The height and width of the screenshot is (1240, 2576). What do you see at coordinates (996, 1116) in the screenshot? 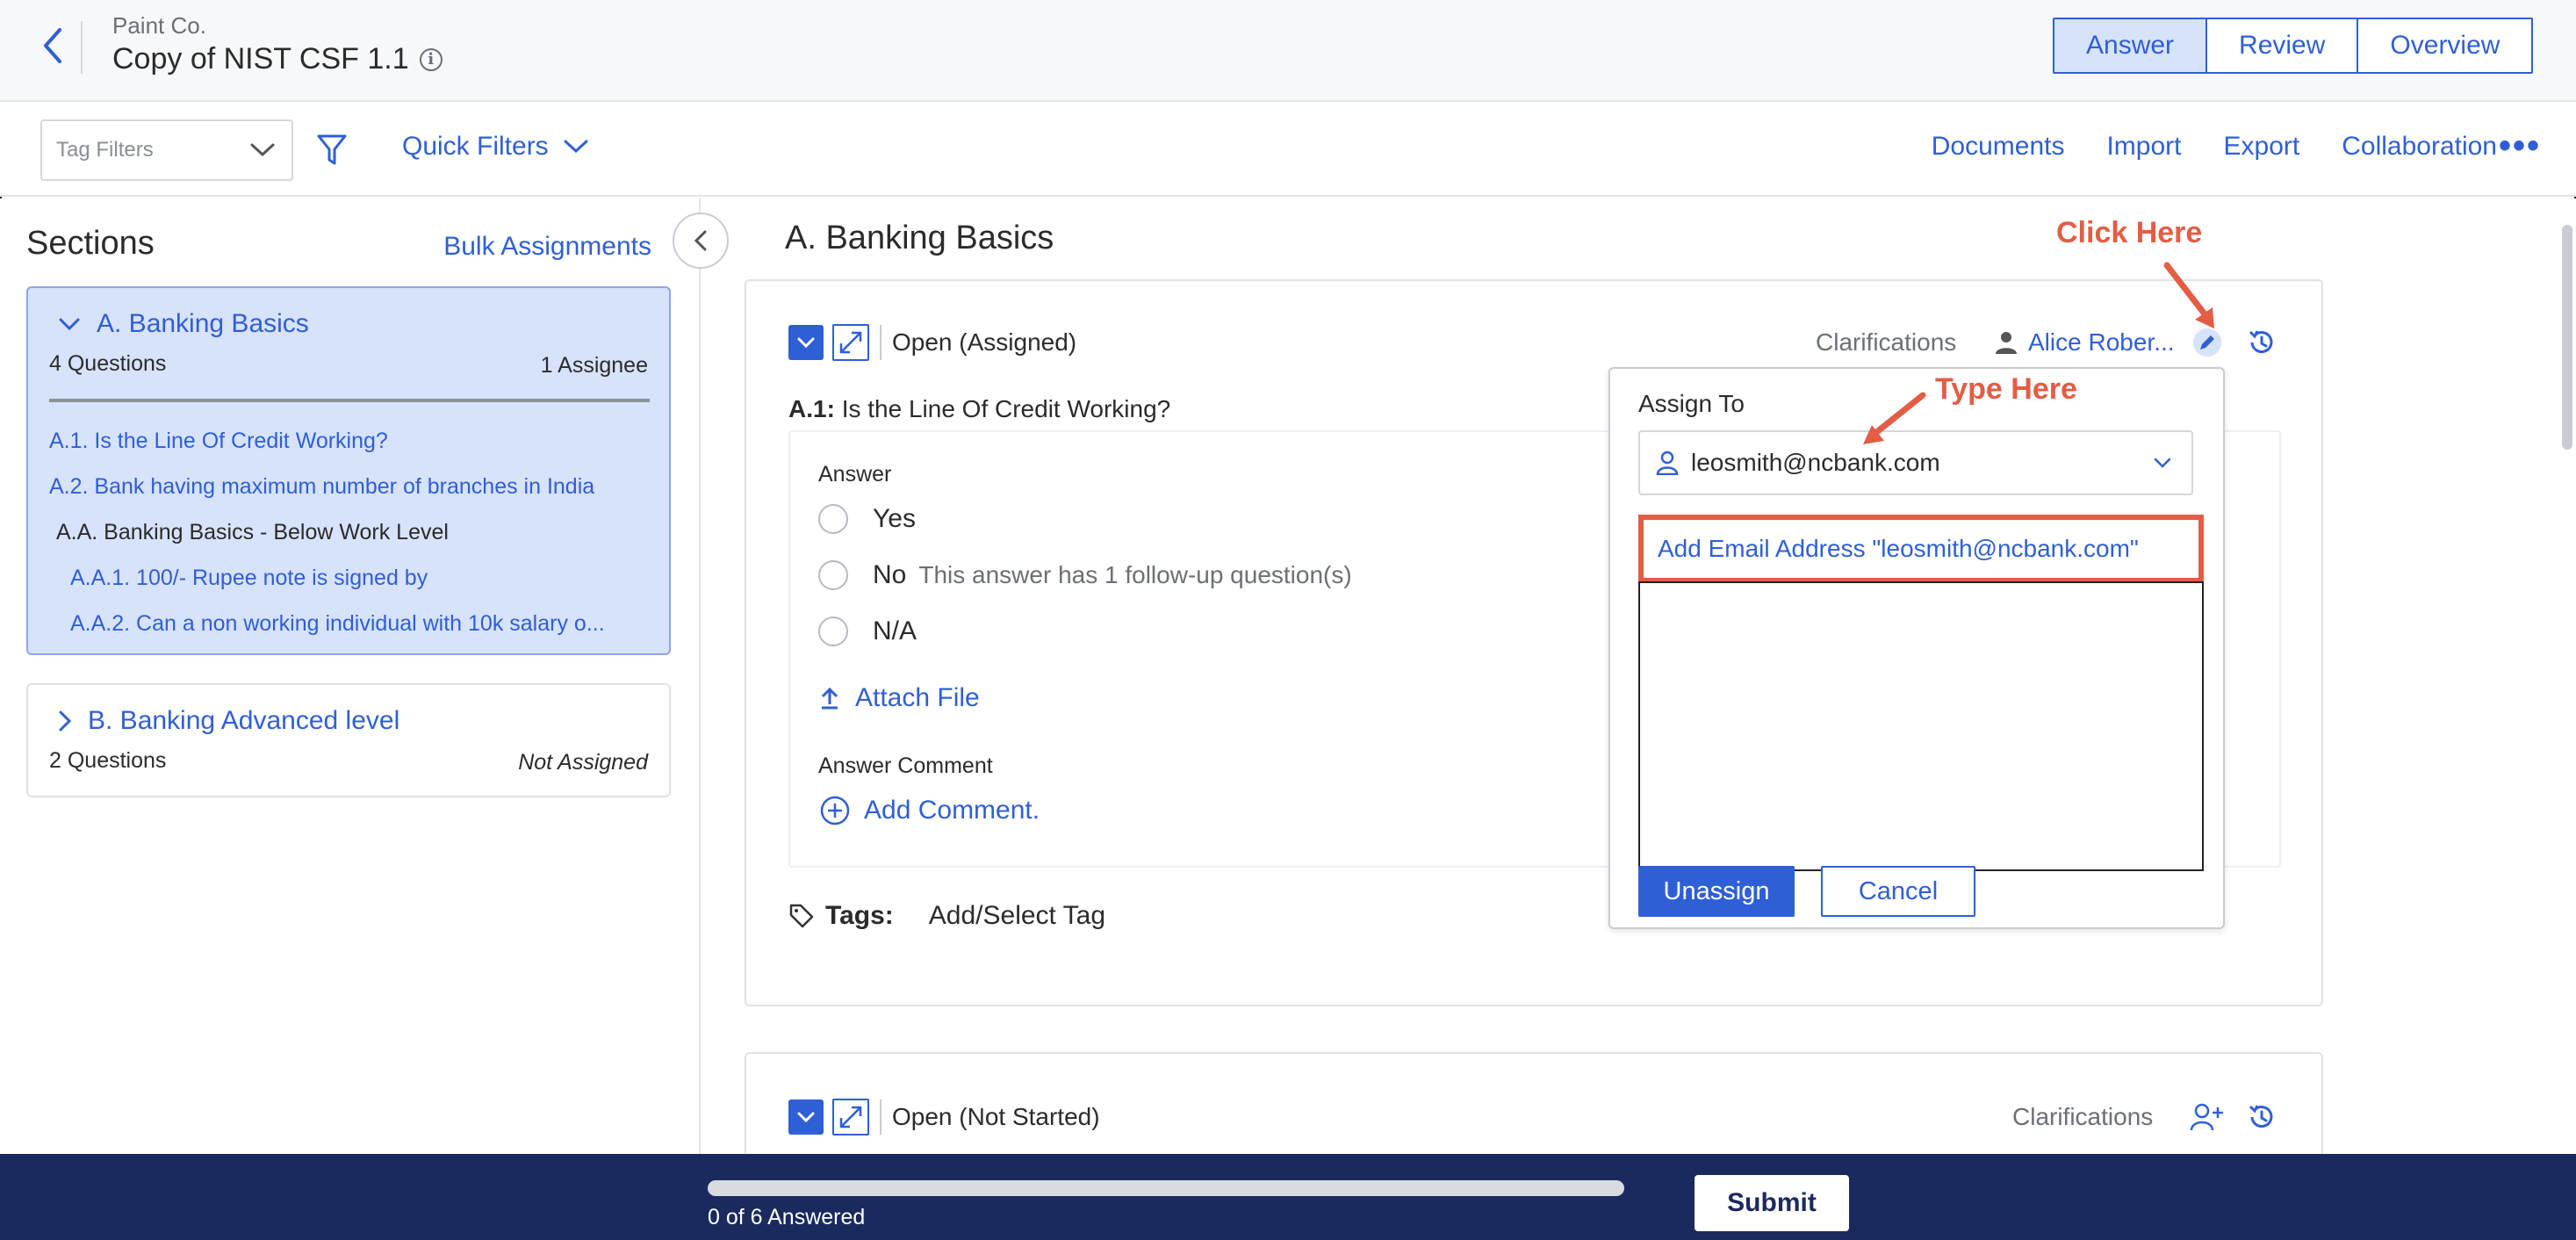
I see `question-status: Open (Not Started)` at bounding box center [996, 1116].